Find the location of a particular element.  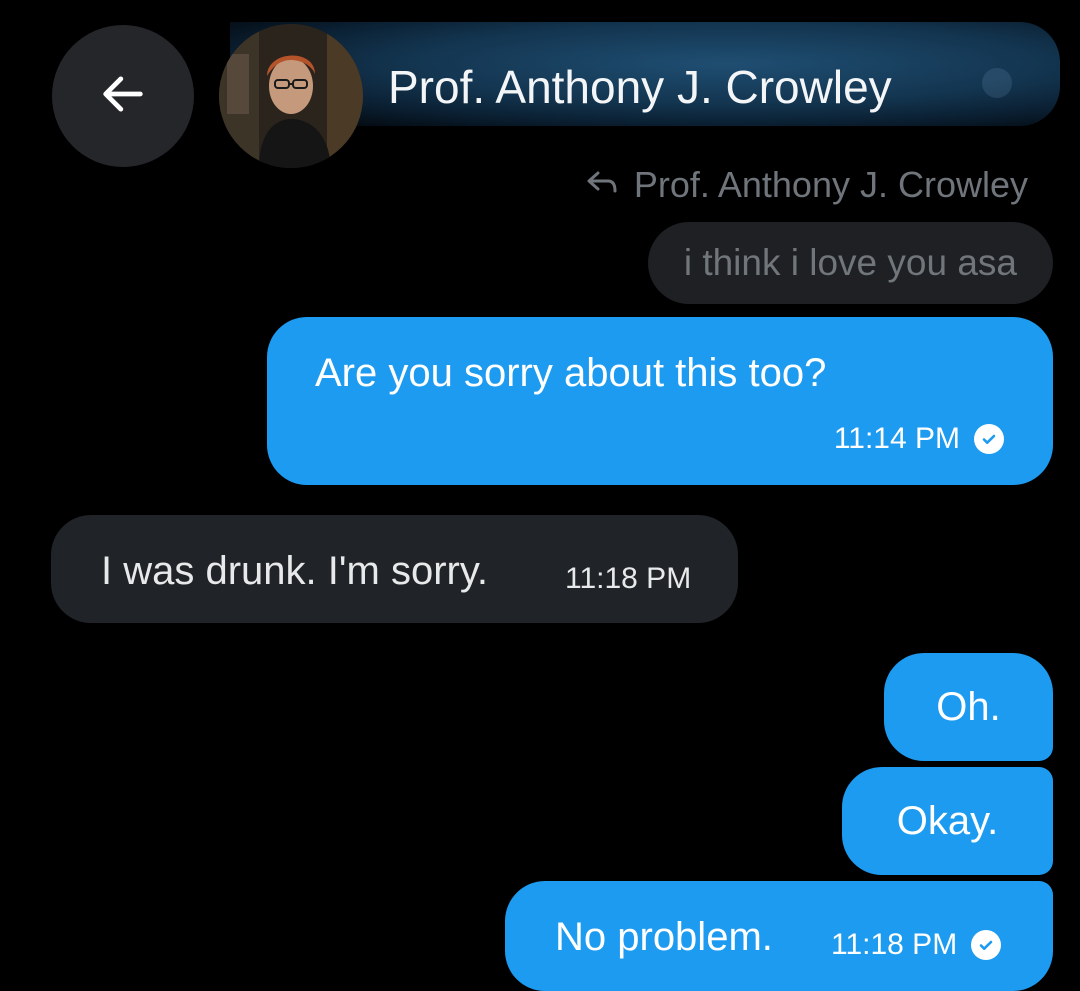

message-meta: 11:18 PM is located at coordinates (916, 945).